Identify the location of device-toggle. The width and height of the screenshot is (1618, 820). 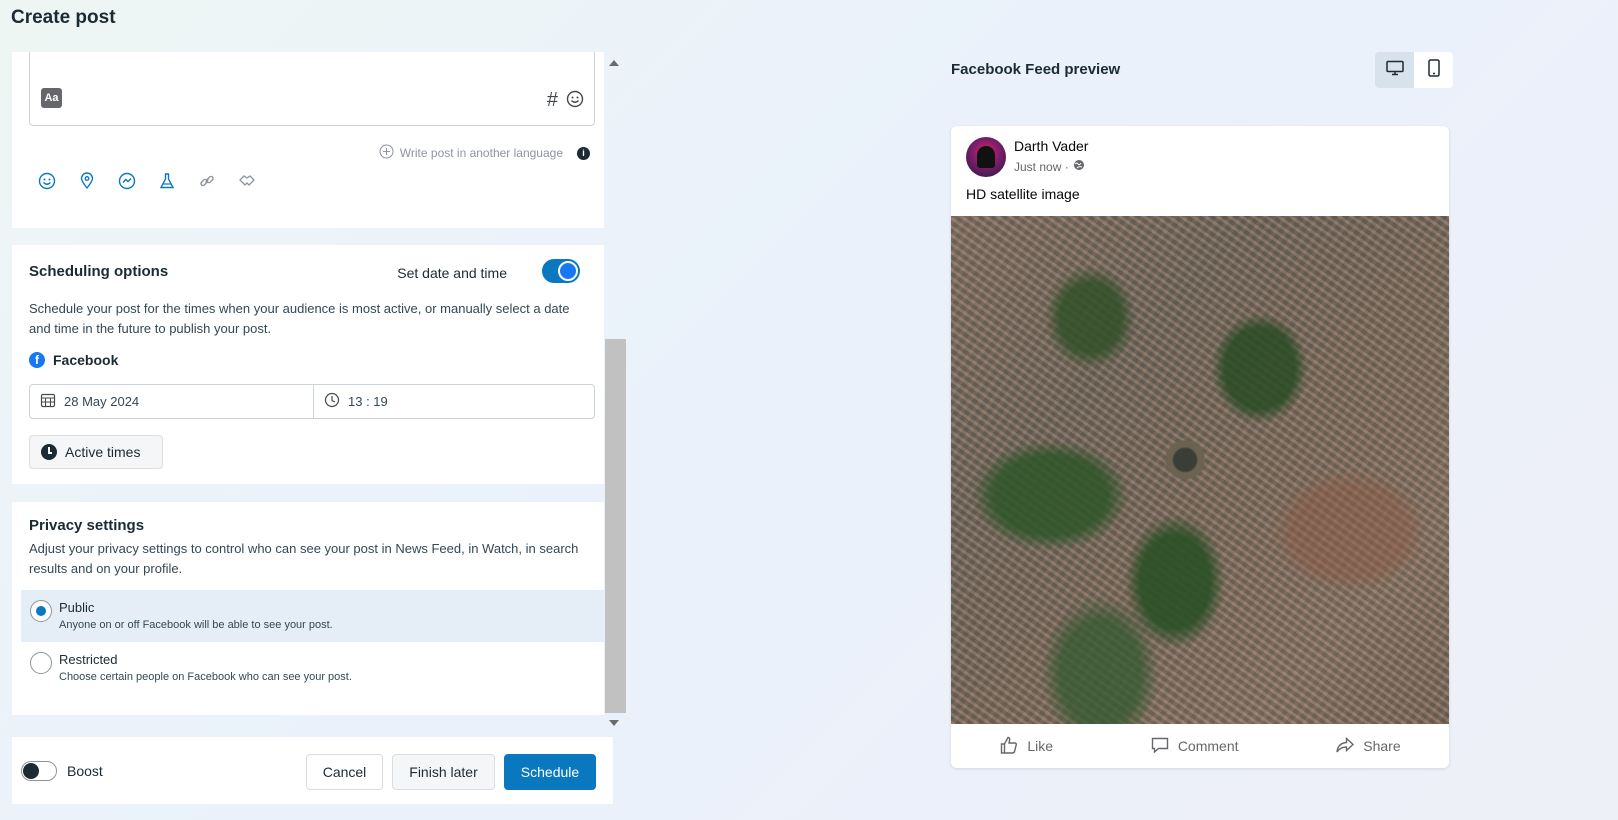
(1414, 70).